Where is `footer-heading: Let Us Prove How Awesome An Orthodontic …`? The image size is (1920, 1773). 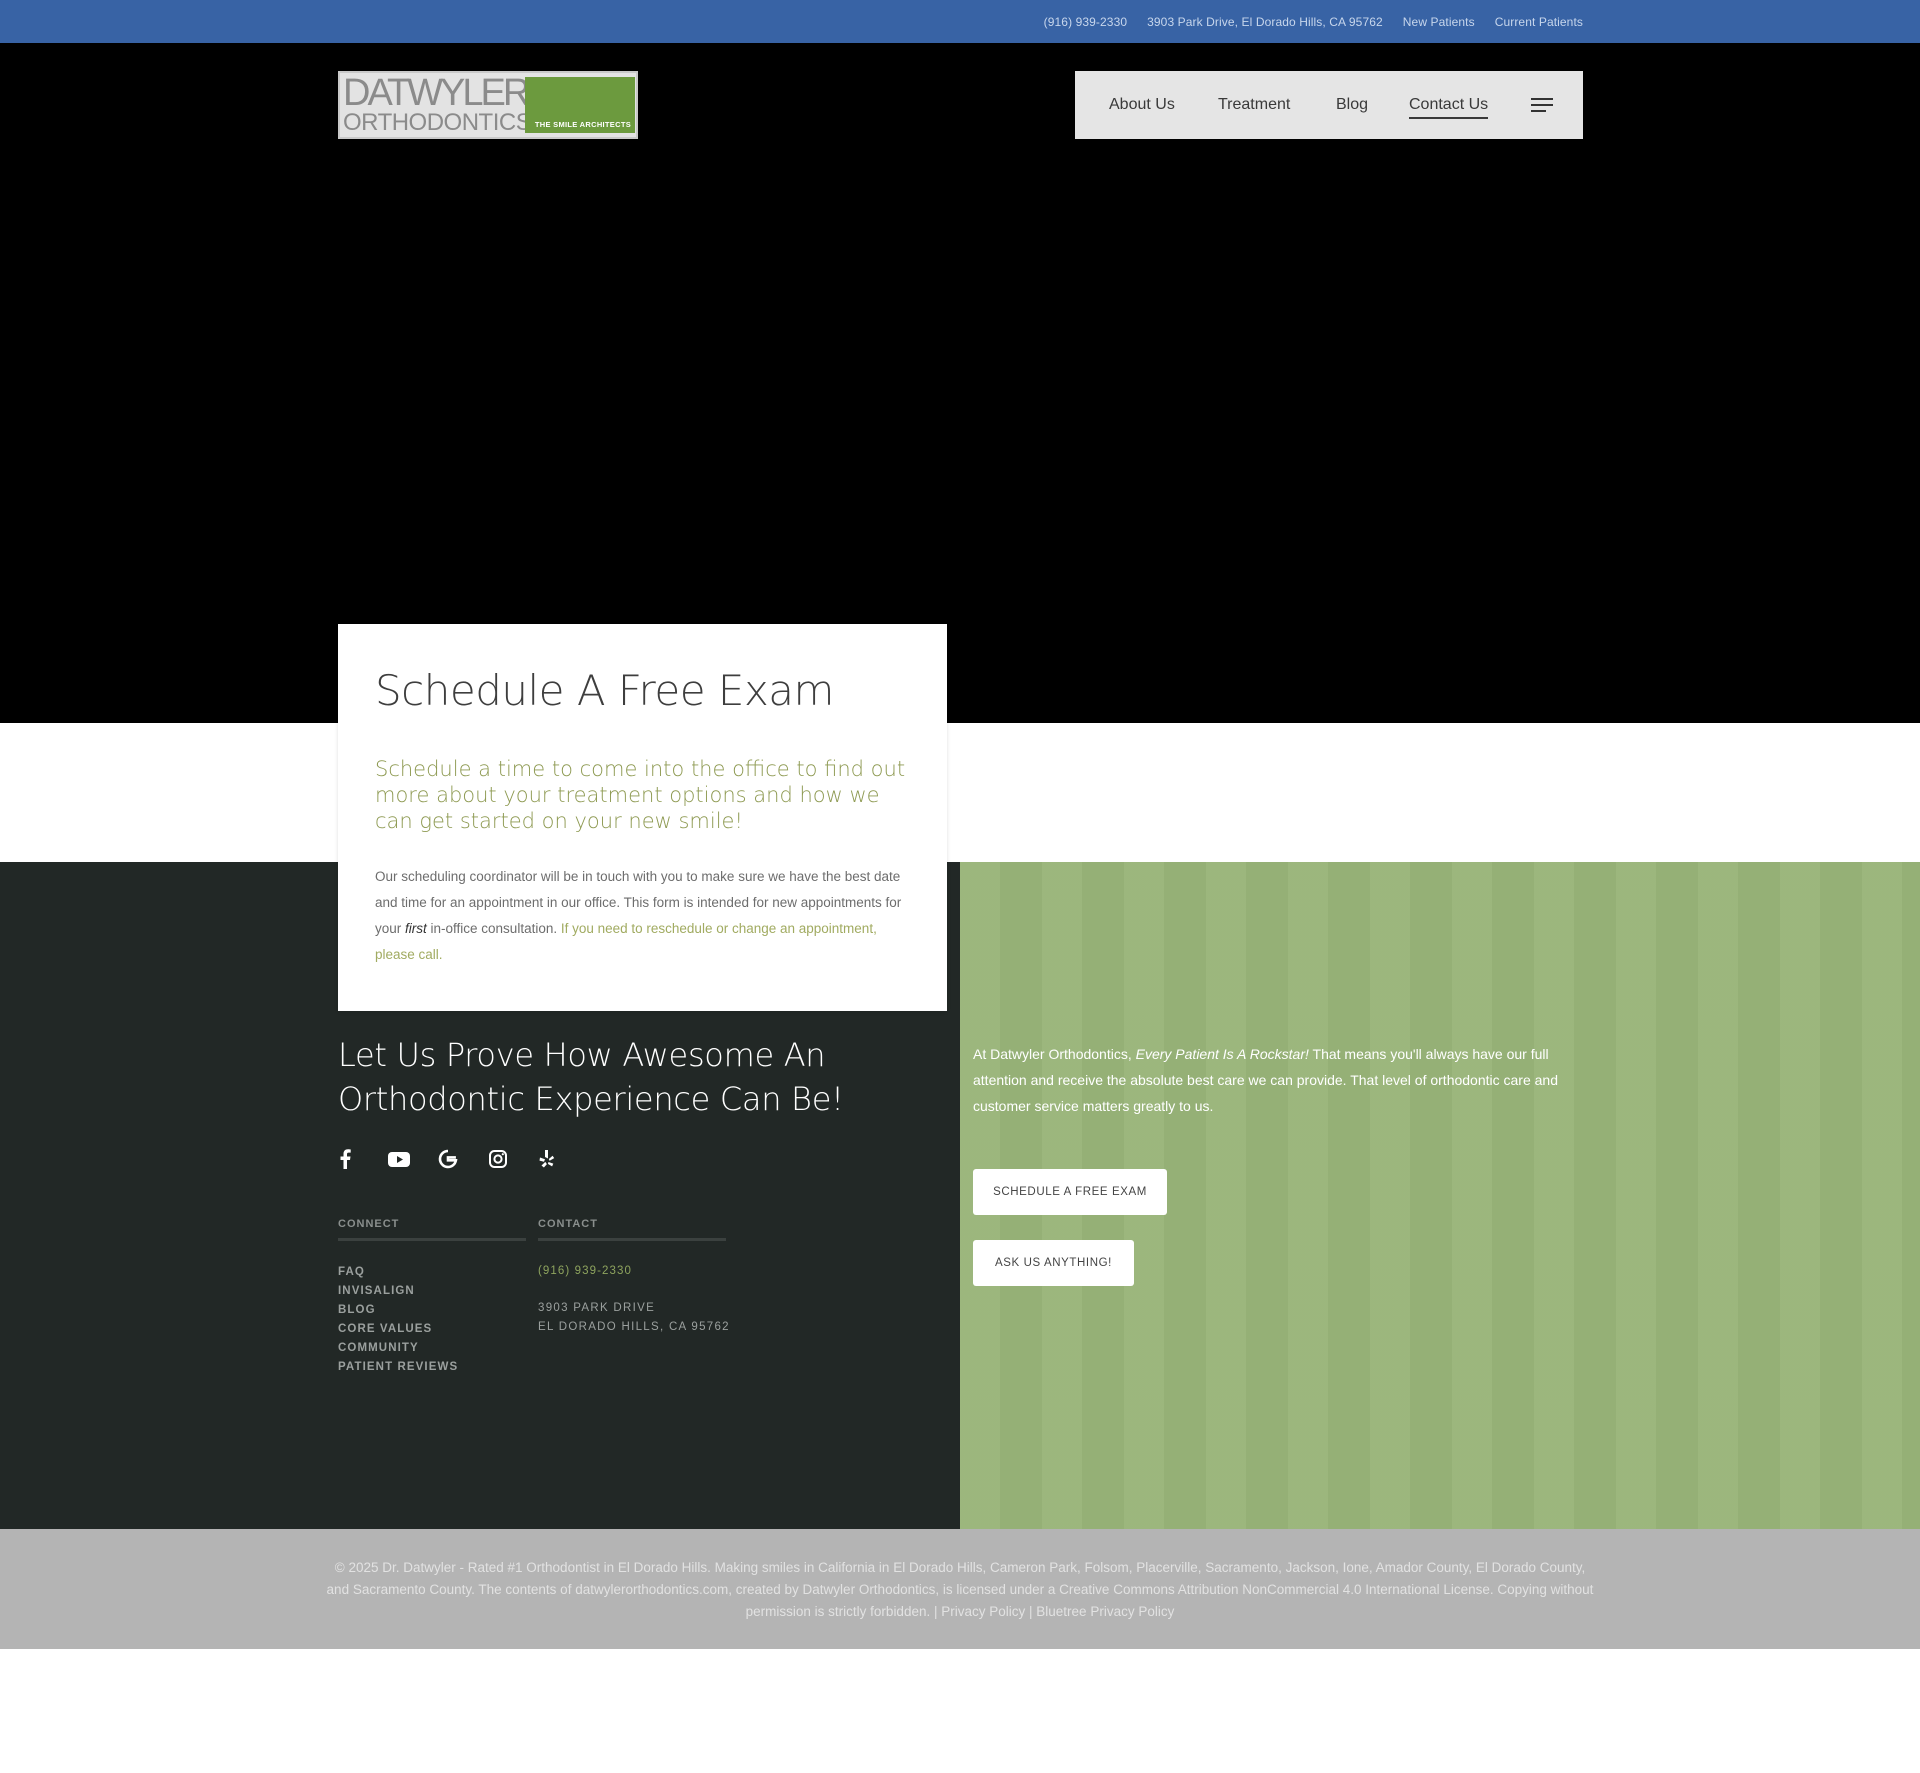
footer-heading: Let Us Prove How Awesome An Orthodontic … is located at coordinates (591, 1077).